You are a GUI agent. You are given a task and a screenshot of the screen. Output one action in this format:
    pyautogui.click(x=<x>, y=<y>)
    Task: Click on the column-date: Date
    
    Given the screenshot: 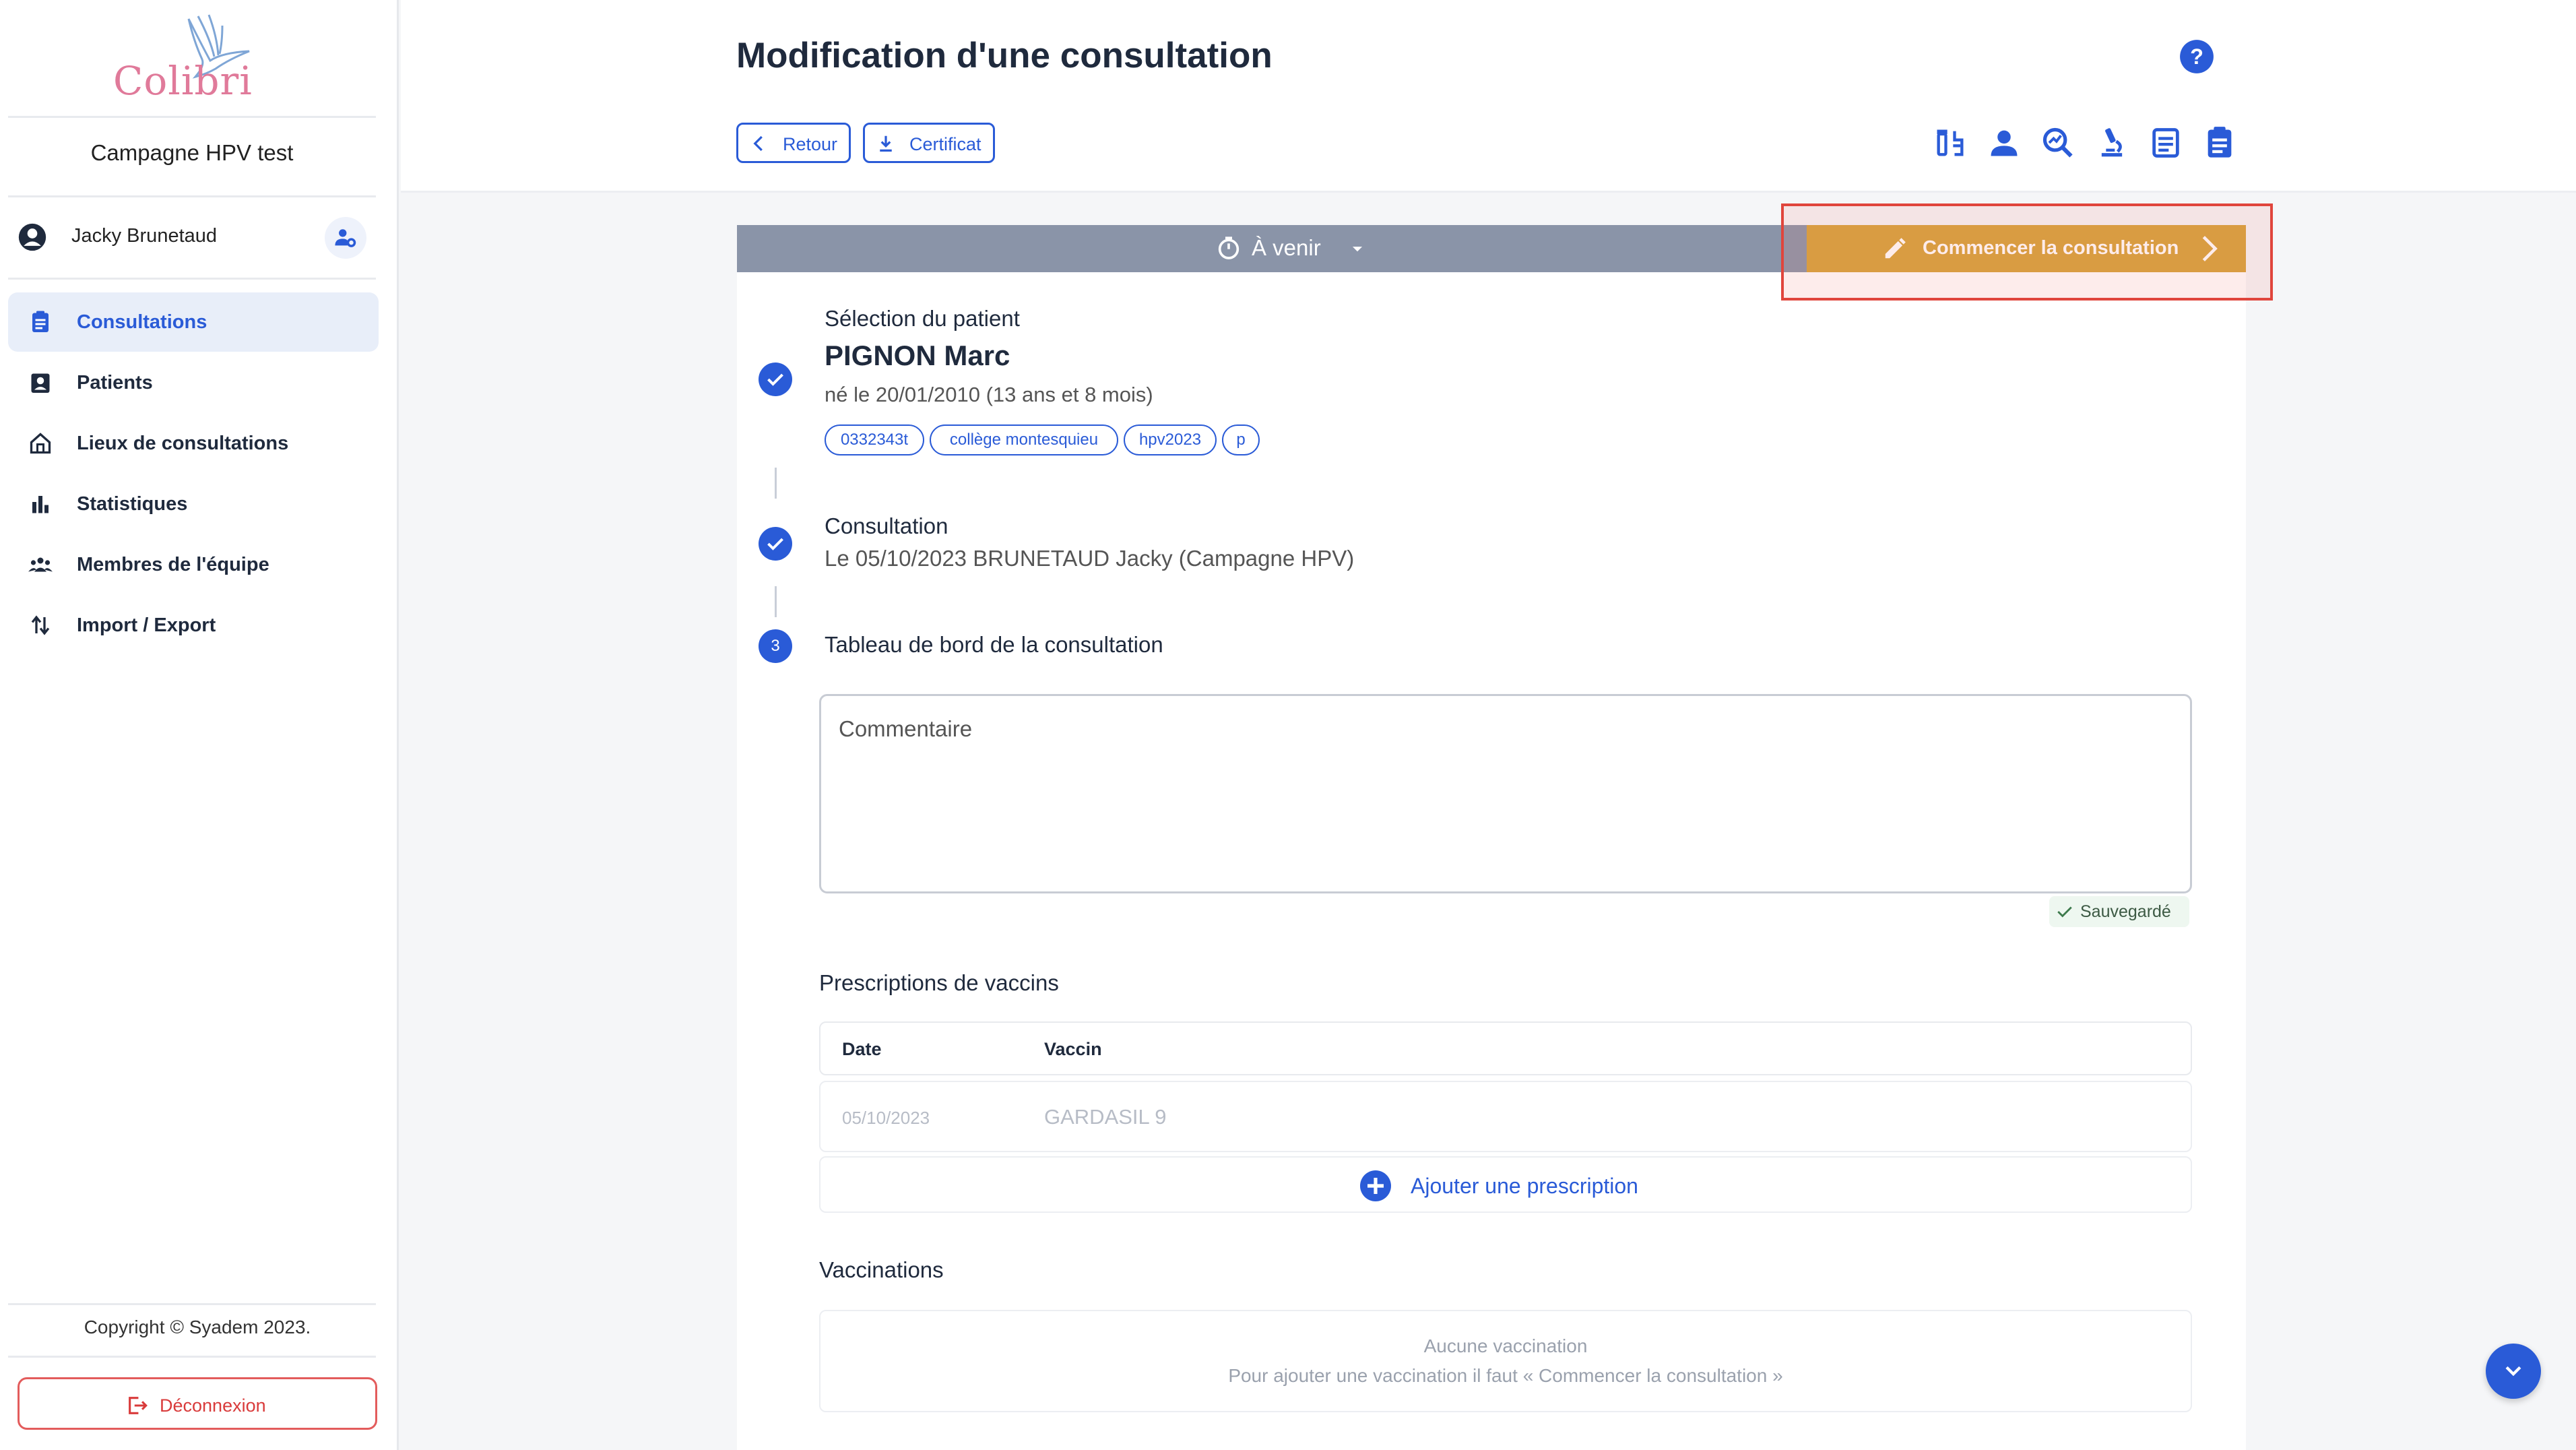 What is the action you would take?
    pyautogui.click(x=862, y=1049)
    